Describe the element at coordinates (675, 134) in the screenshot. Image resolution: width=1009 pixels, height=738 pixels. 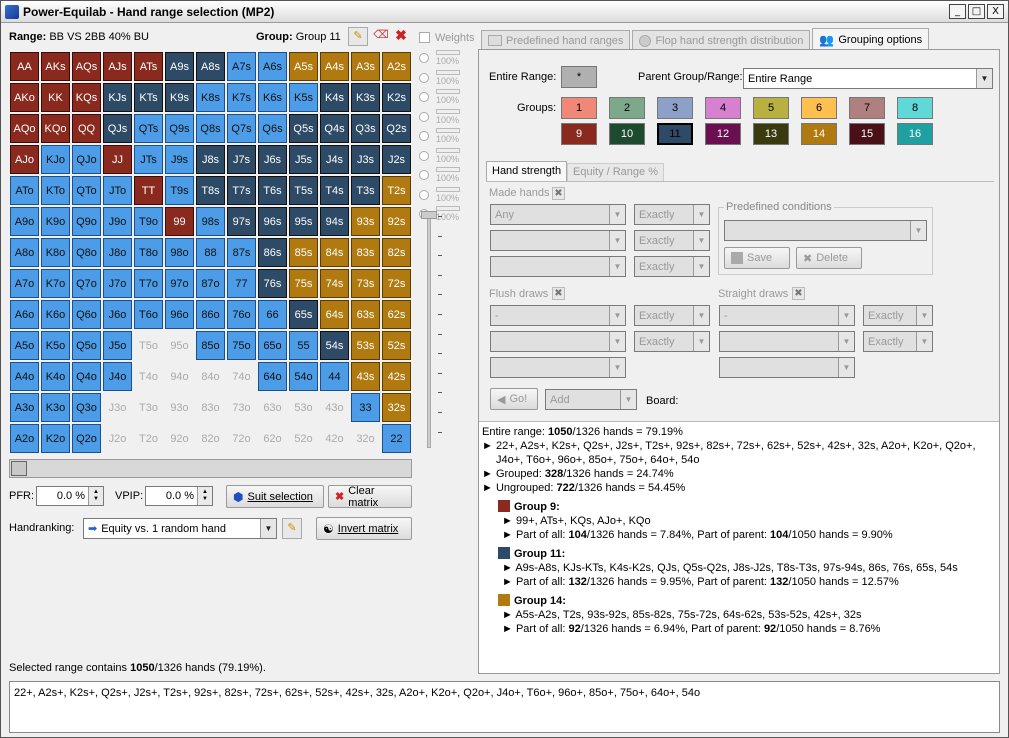
I see `group-button-11: 11` at that location.